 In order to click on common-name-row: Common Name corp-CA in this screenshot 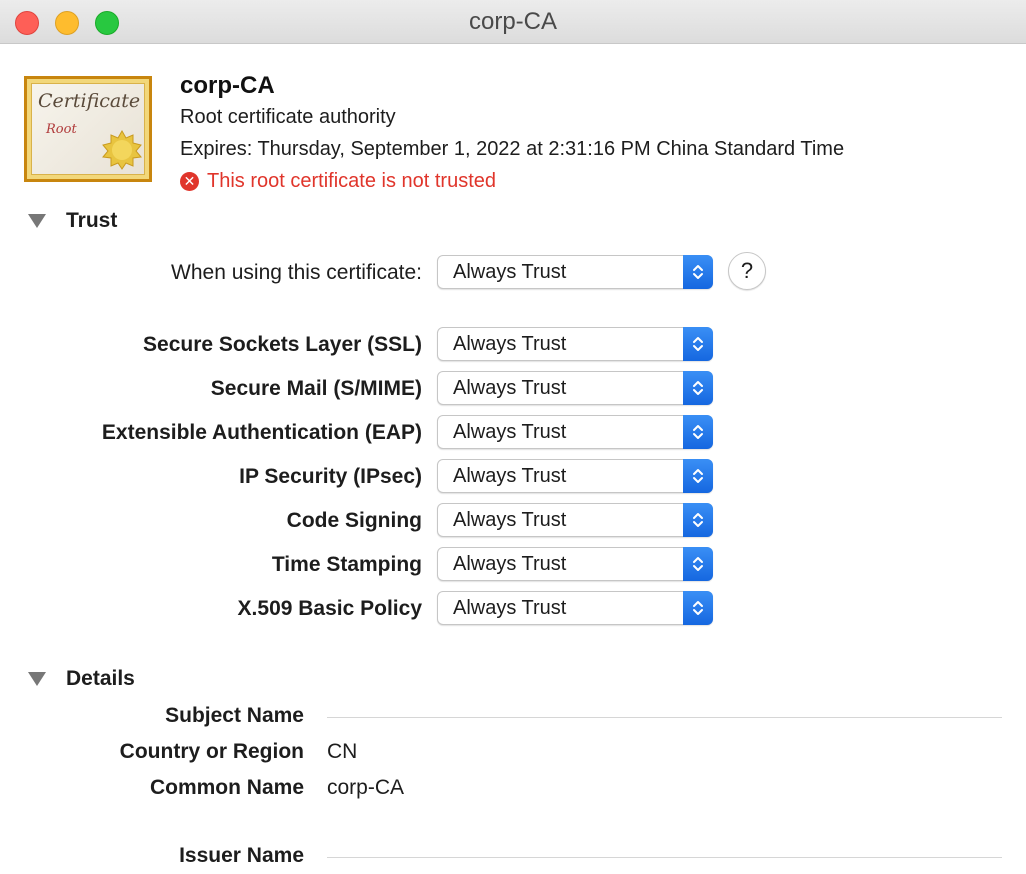, I will do `click(513, 791)`.